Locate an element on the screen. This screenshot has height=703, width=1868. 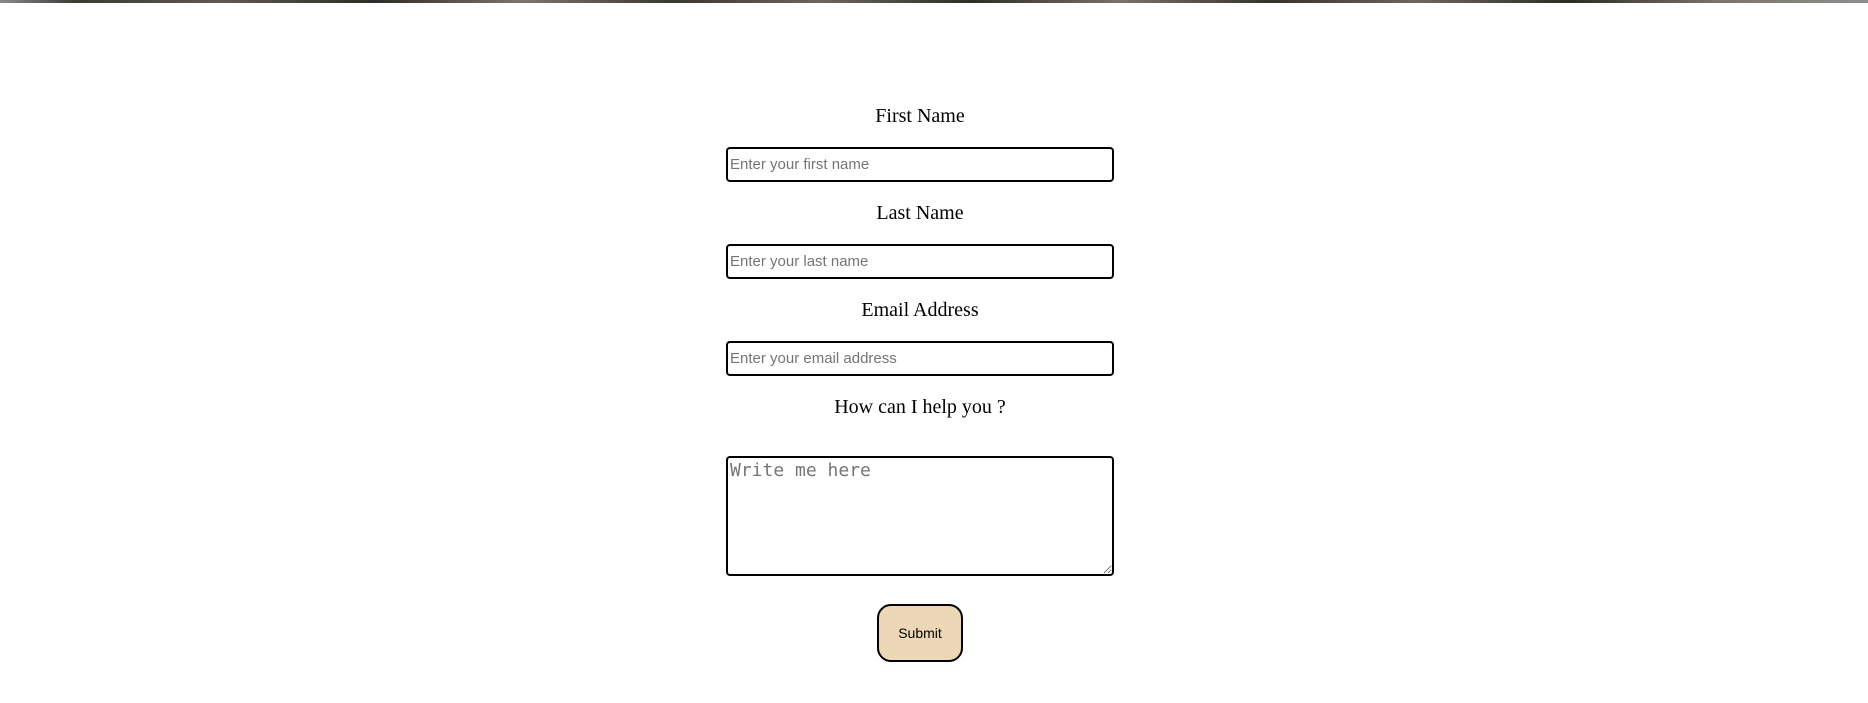
first-name-input is located at coordinates (920, 164).